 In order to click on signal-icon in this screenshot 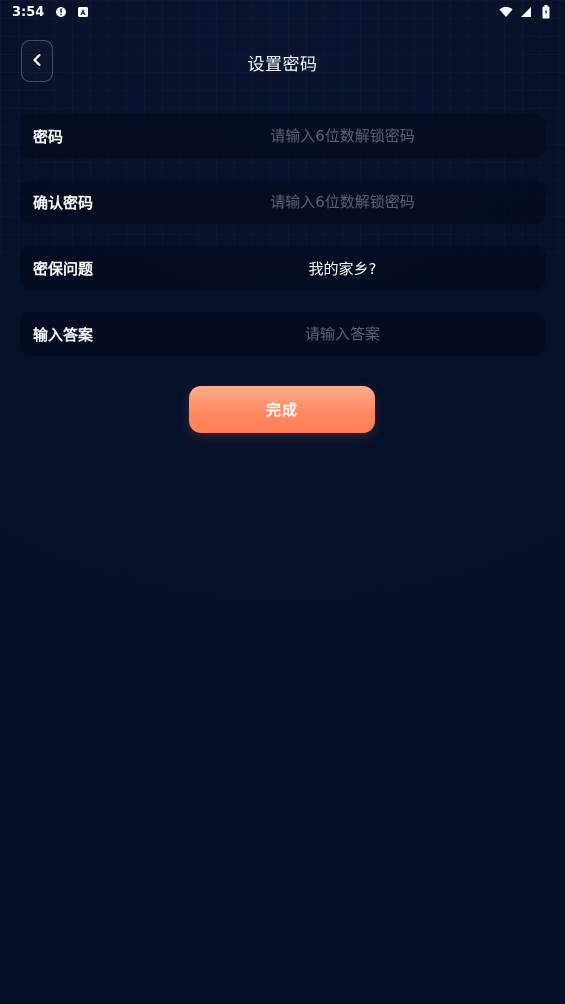, I will do `click(526, 12)`.